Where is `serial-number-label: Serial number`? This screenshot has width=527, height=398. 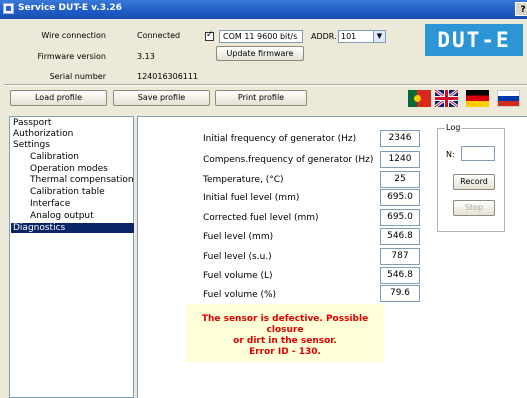
serial-number-label: Serial number is located at coordinates (77, 76).